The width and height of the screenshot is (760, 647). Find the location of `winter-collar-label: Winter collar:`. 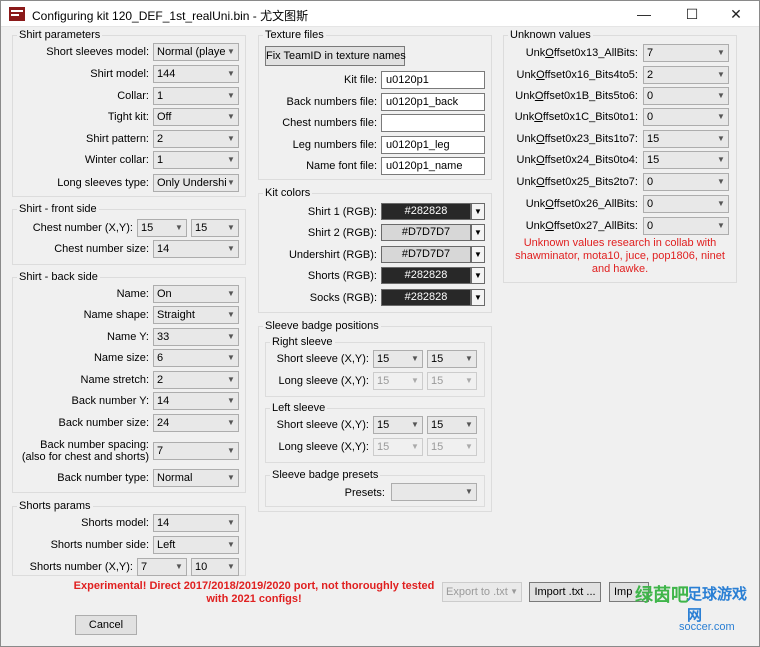

winter-collar-label: Winter collar: is located at coordinates (116, 160).